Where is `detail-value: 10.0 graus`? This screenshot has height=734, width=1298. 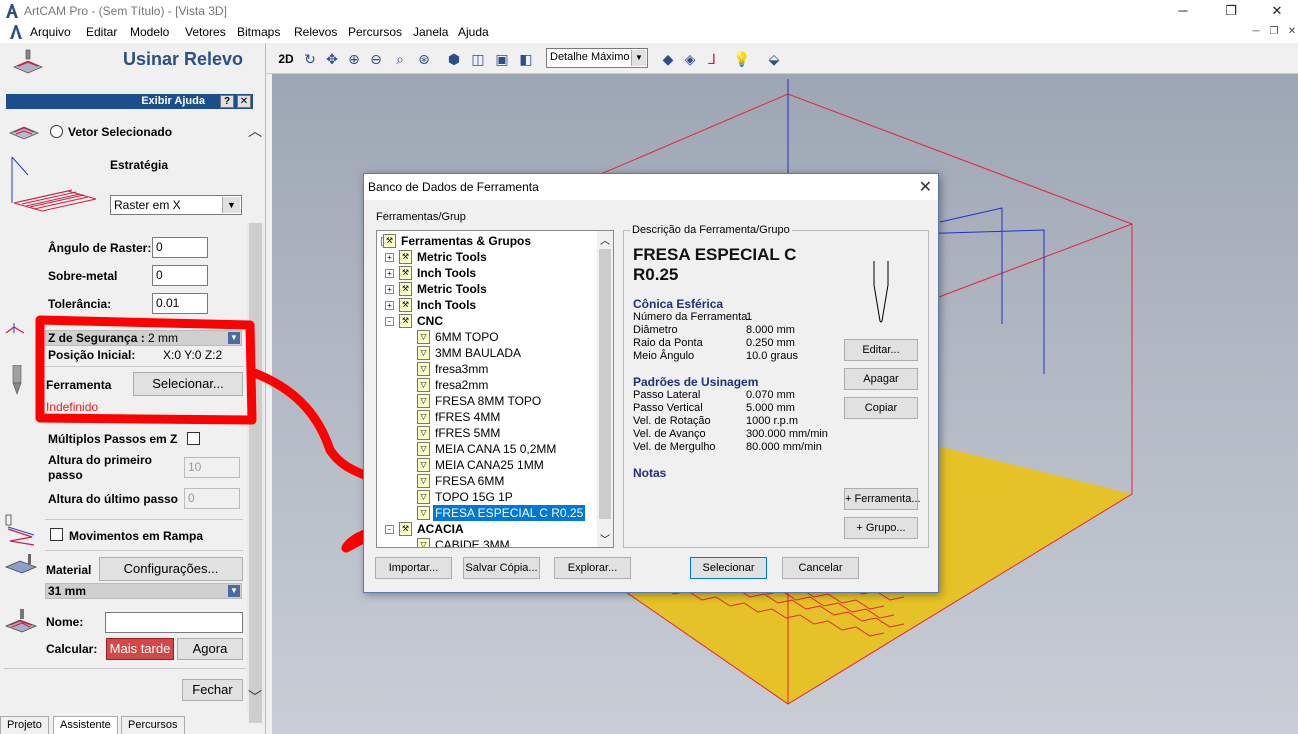
detail-value: 10.0 graus is located at coordinates (772, 356).